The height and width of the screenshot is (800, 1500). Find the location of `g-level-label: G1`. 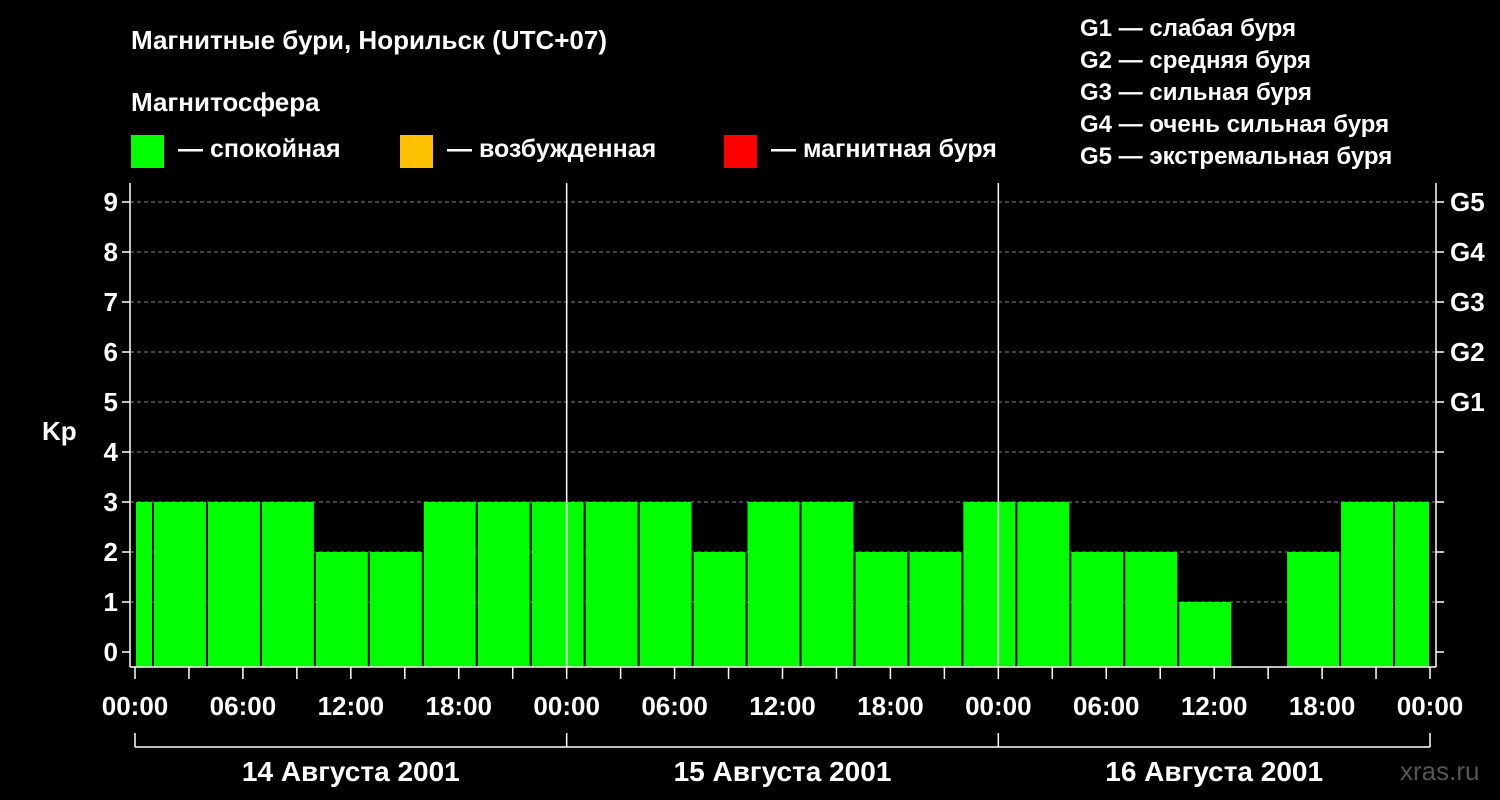

g-level-label: G1 is located at coordinates (1467, 402).